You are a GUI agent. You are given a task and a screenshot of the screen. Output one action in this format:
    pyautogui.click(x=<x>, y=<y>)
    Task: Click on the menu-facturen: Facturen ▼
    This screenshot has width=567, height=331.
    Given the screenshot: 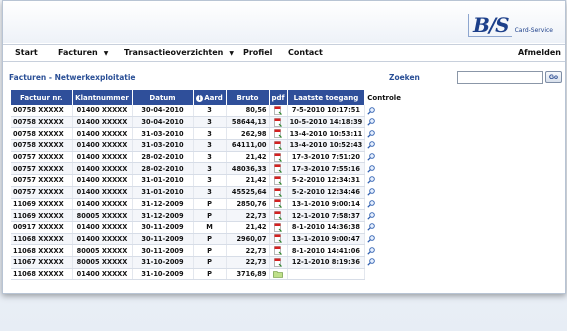 What is the action you would take?
    pyautogui.click(x=83, y=52)
    